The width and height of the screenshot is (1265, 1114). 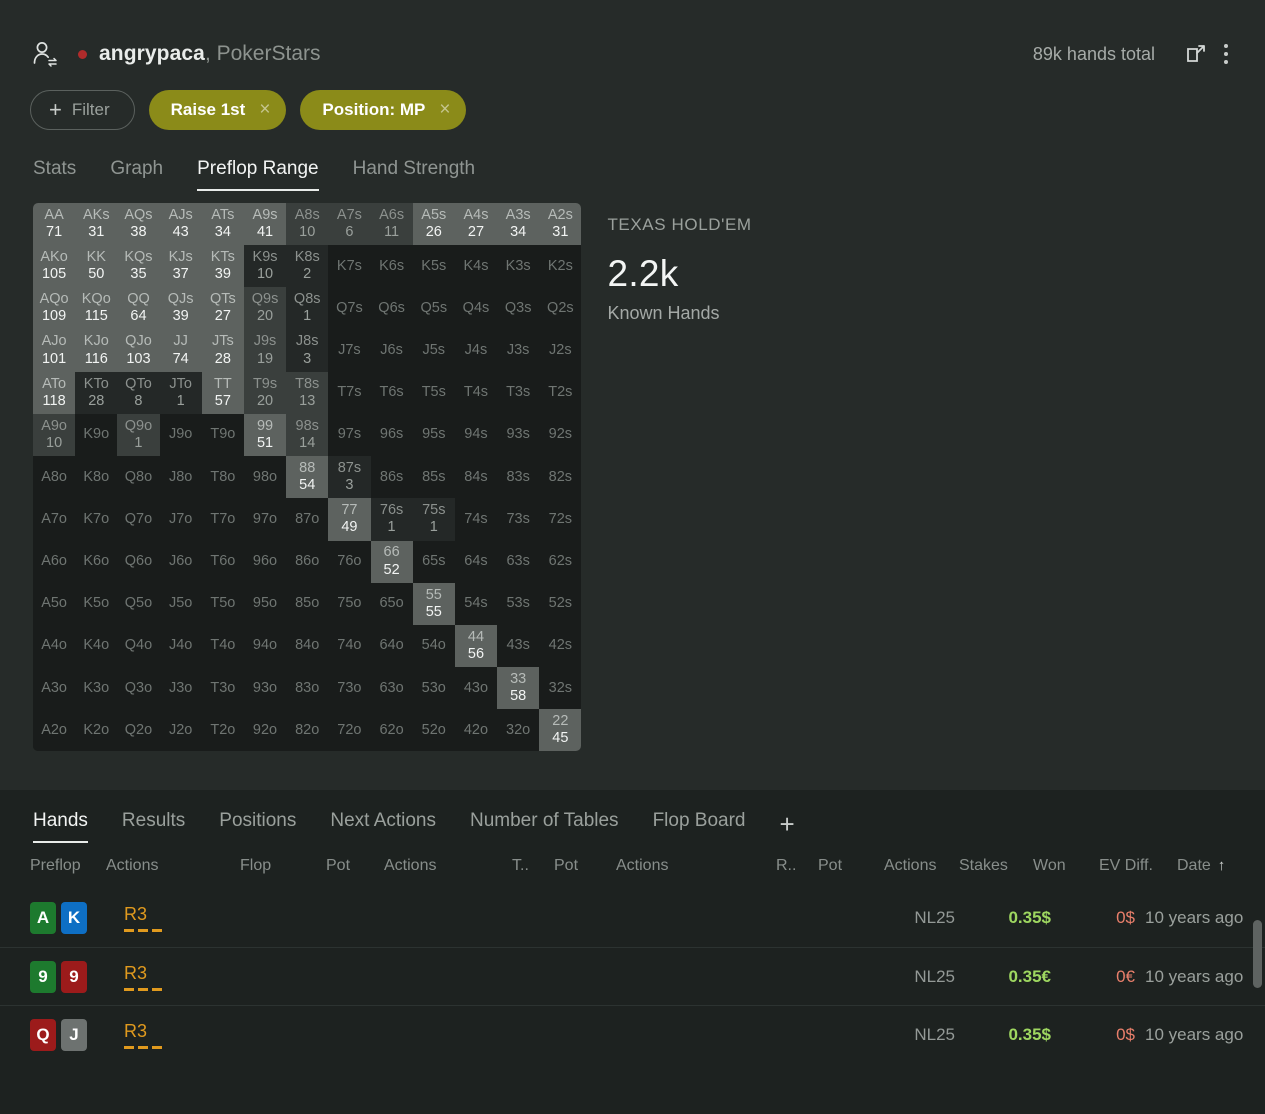 I want to click on range-cell-AJs: AJs 43, so click(x=180, y=224).